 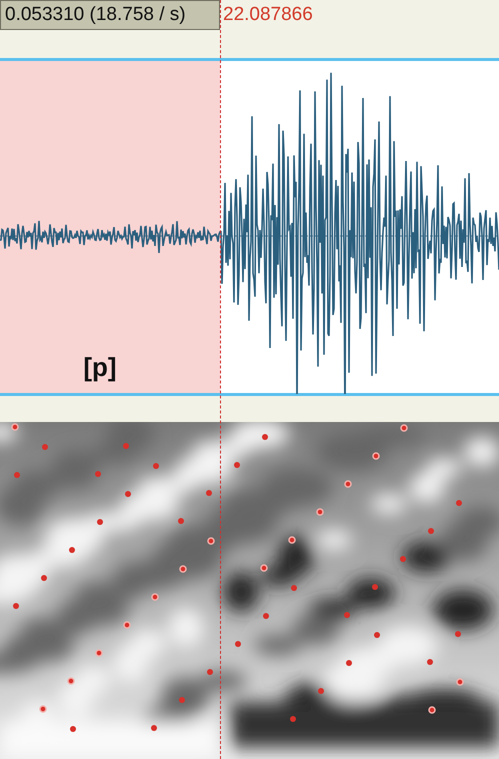 What do you see at coordinates (267, 14) in the screenshot?
I see `cursor-time: 22.087866` at bounding box center [267, 14].